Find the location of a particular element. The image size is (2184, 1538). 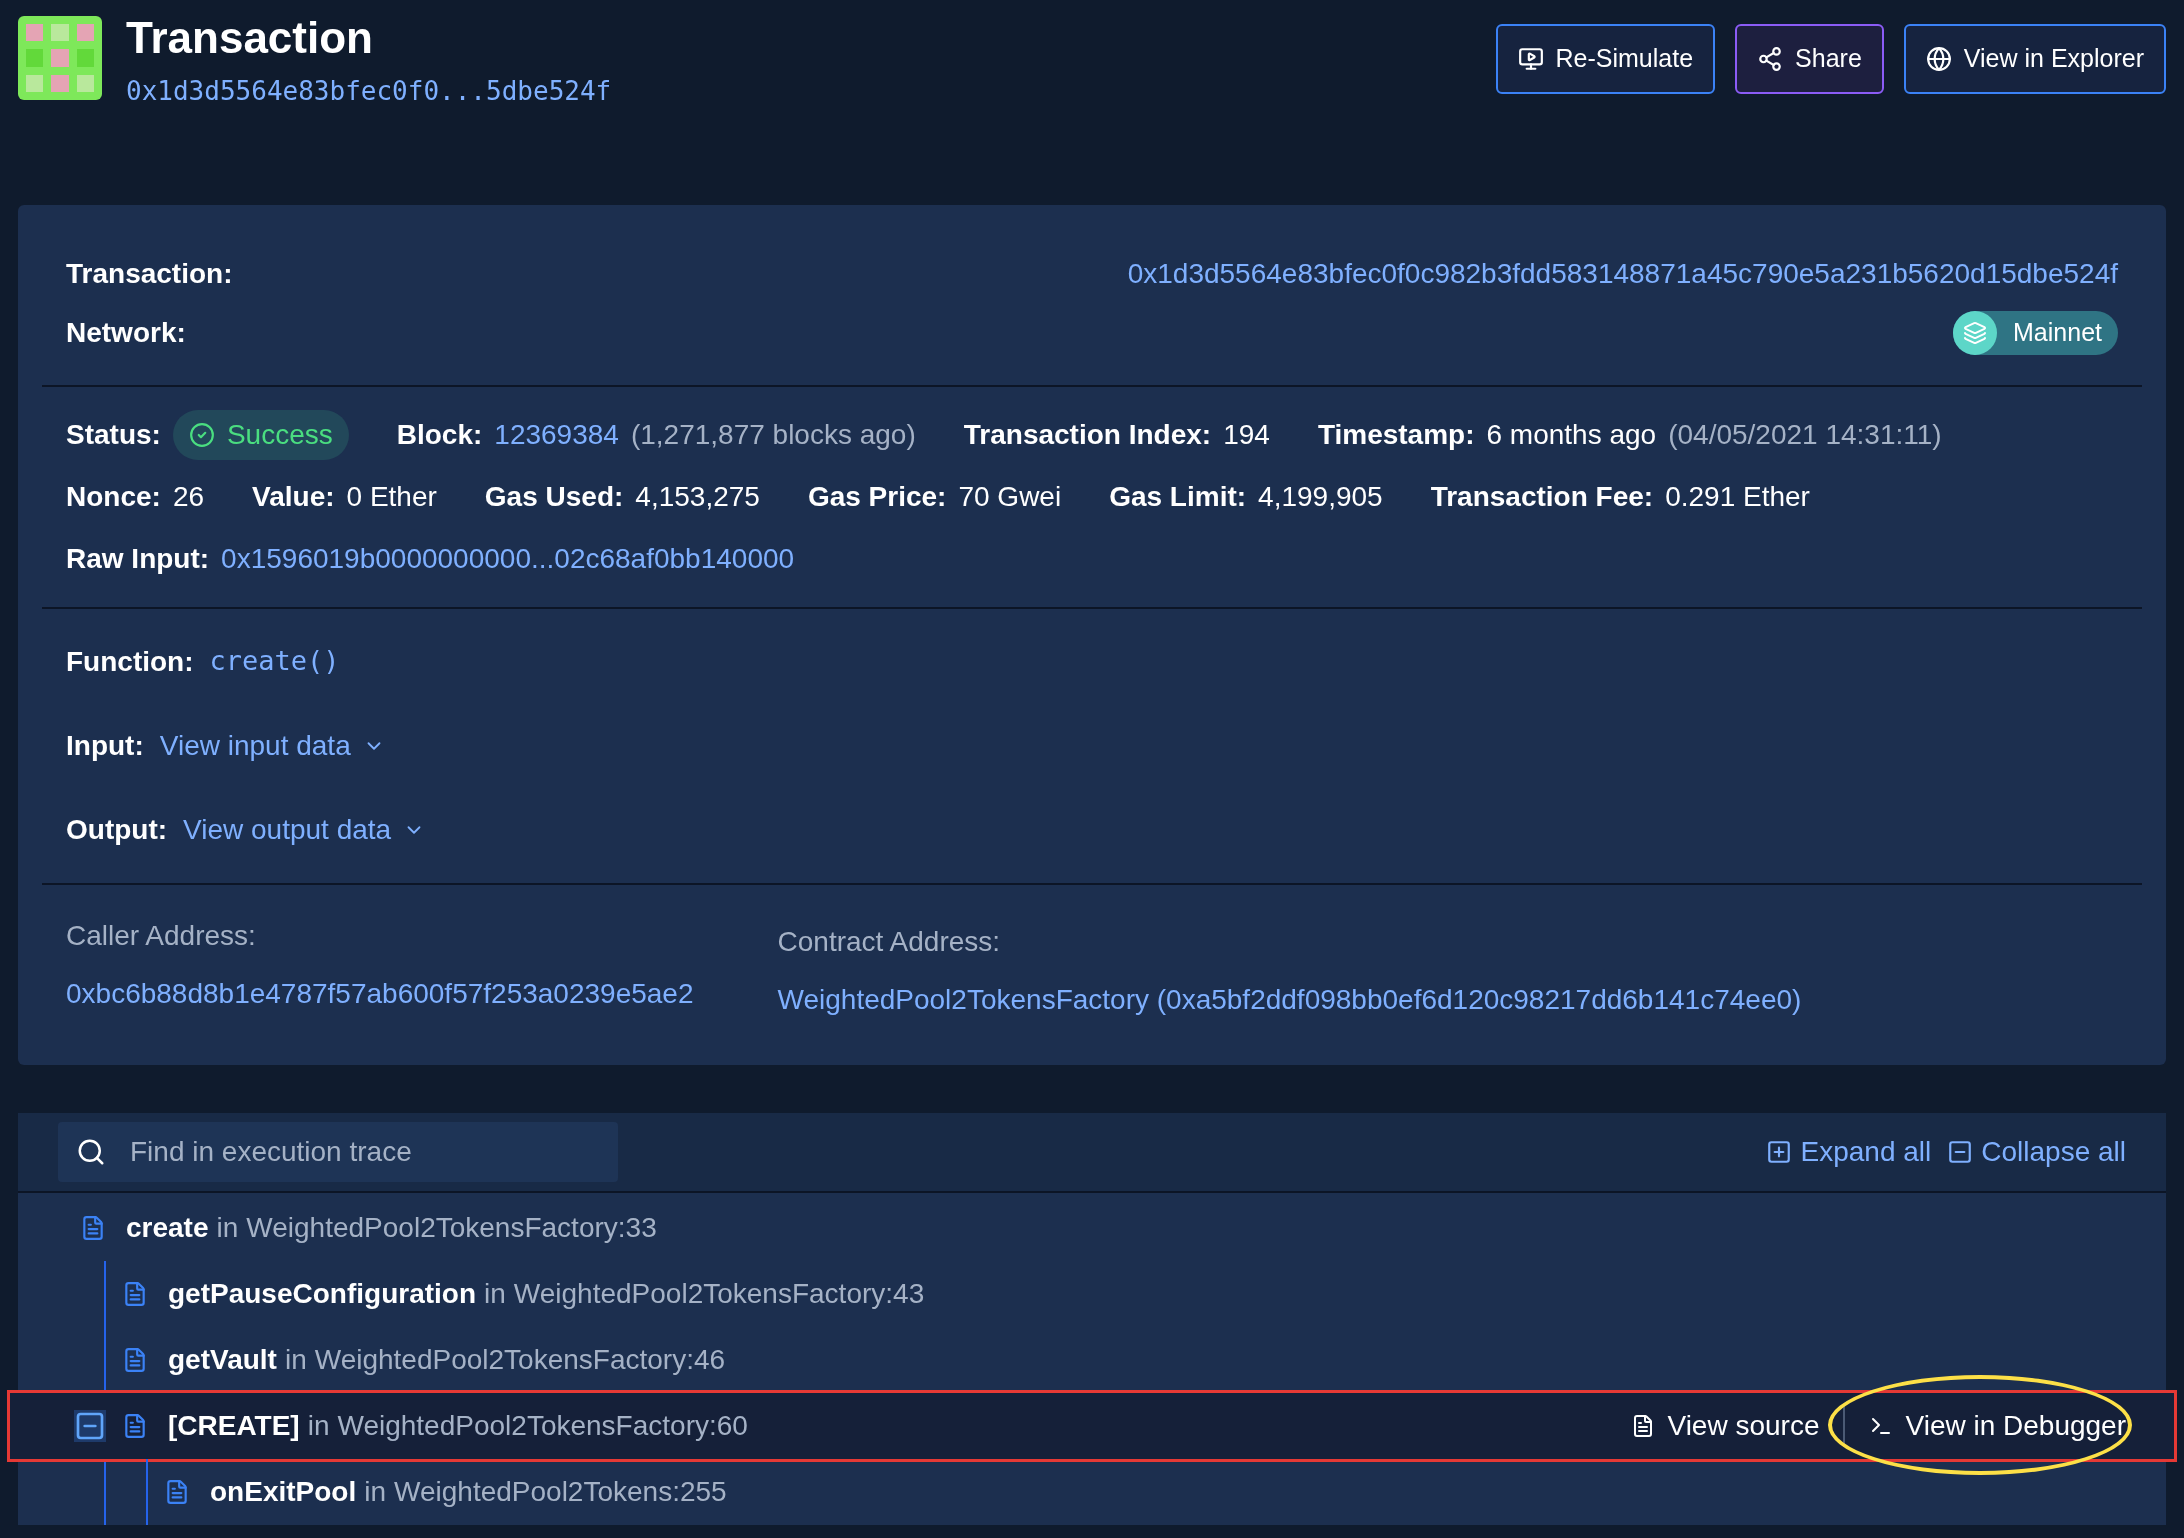

collapse-toggle-icon is located at coordinates (90, 1426).